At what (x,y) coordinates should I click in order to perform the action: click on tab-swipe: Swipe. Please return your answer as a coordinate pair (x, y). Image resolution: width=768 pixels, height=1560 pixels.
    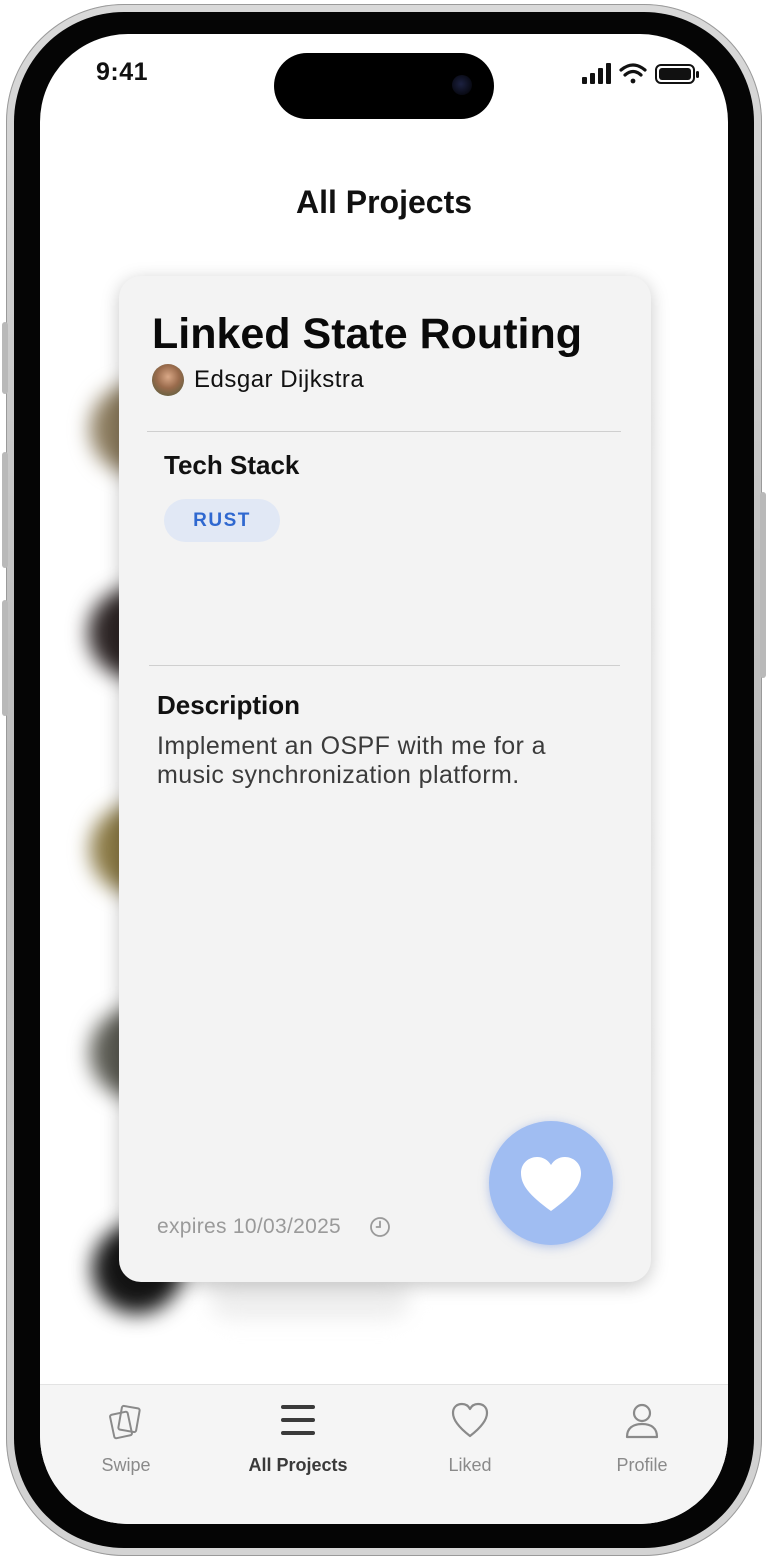
    Looking at the image, I should click on (126, 1440).